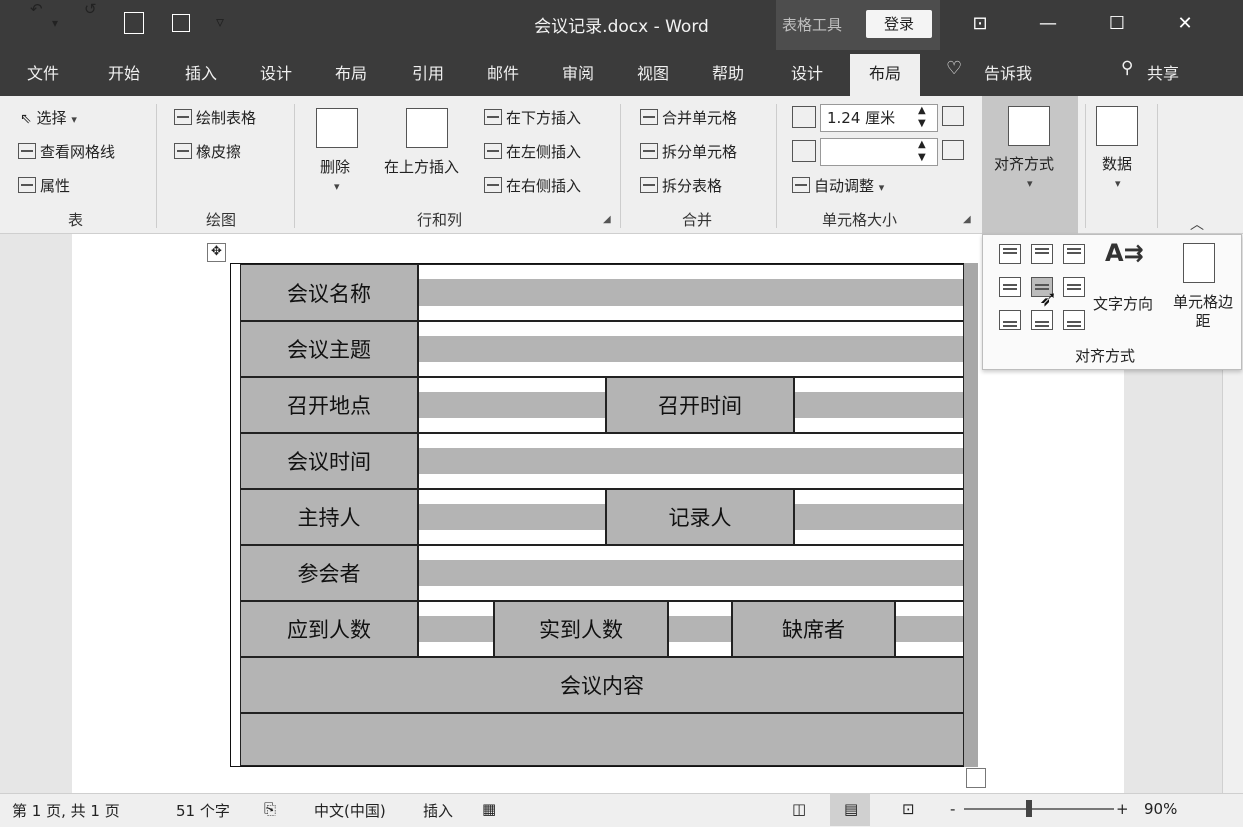 This screenshot has height=827, width=1243. What do you see at coordinates (329, 349) in the screenshot?
I see `table-cell-label: 会议主题` at bounding box center [329, 349].